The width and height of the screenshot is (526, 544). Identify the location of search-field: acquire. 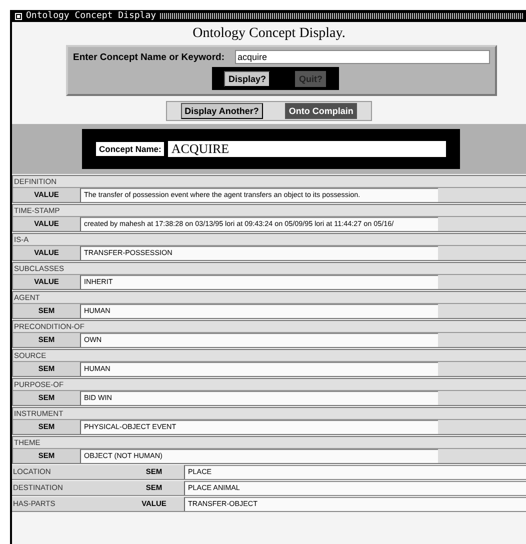
(362, 57).